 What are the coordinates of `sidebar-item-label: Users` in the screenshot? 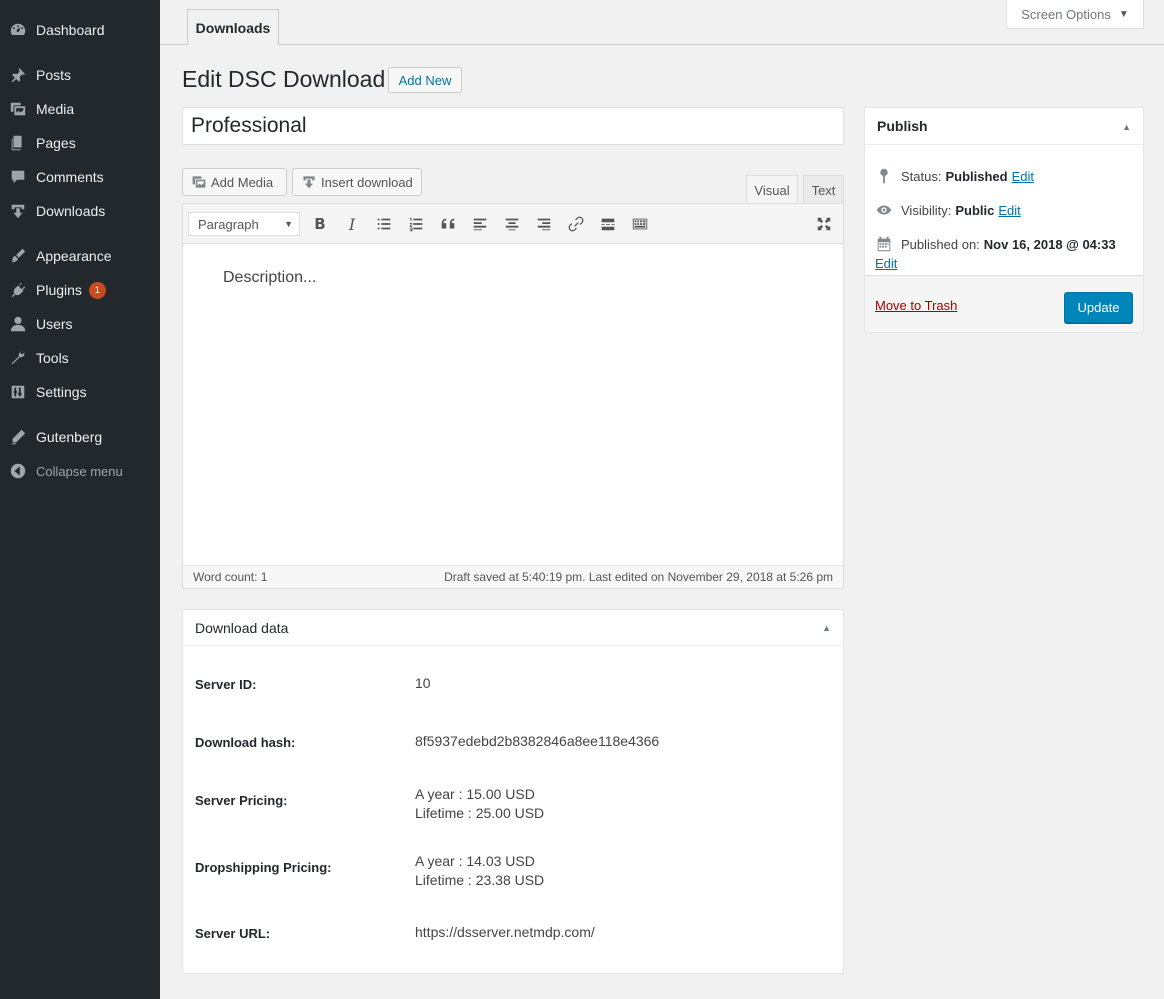 It's located at (54, 324).